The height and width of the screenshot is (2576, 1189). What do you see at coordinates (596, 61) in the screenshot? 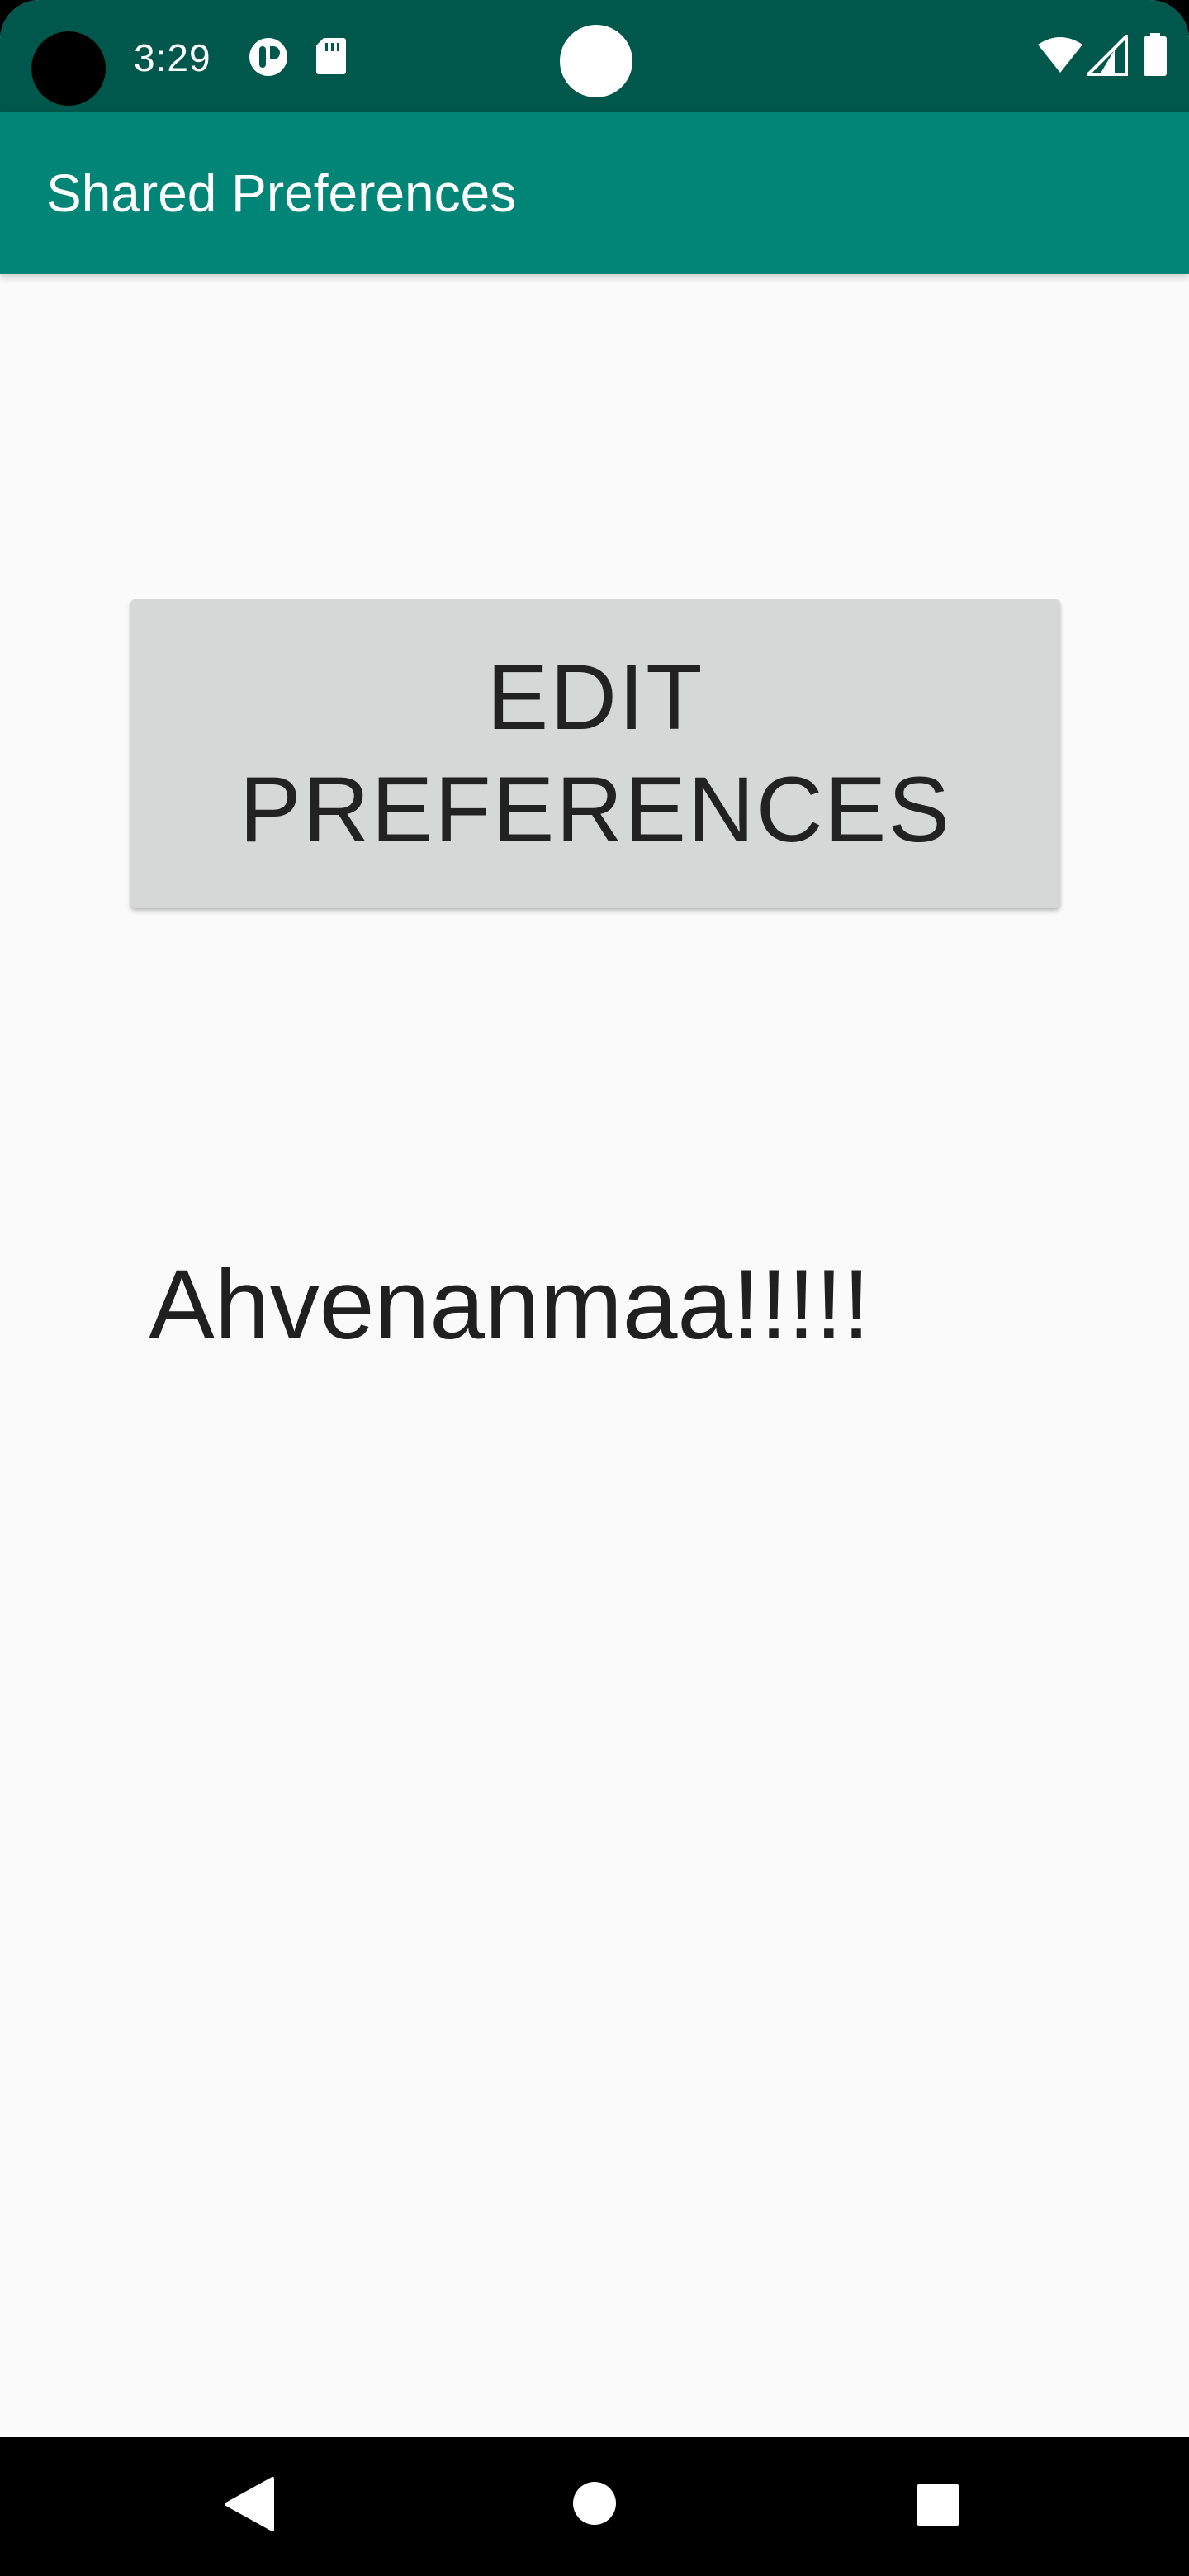
I see `front-camera-dot` at bounding box center [596, 61].